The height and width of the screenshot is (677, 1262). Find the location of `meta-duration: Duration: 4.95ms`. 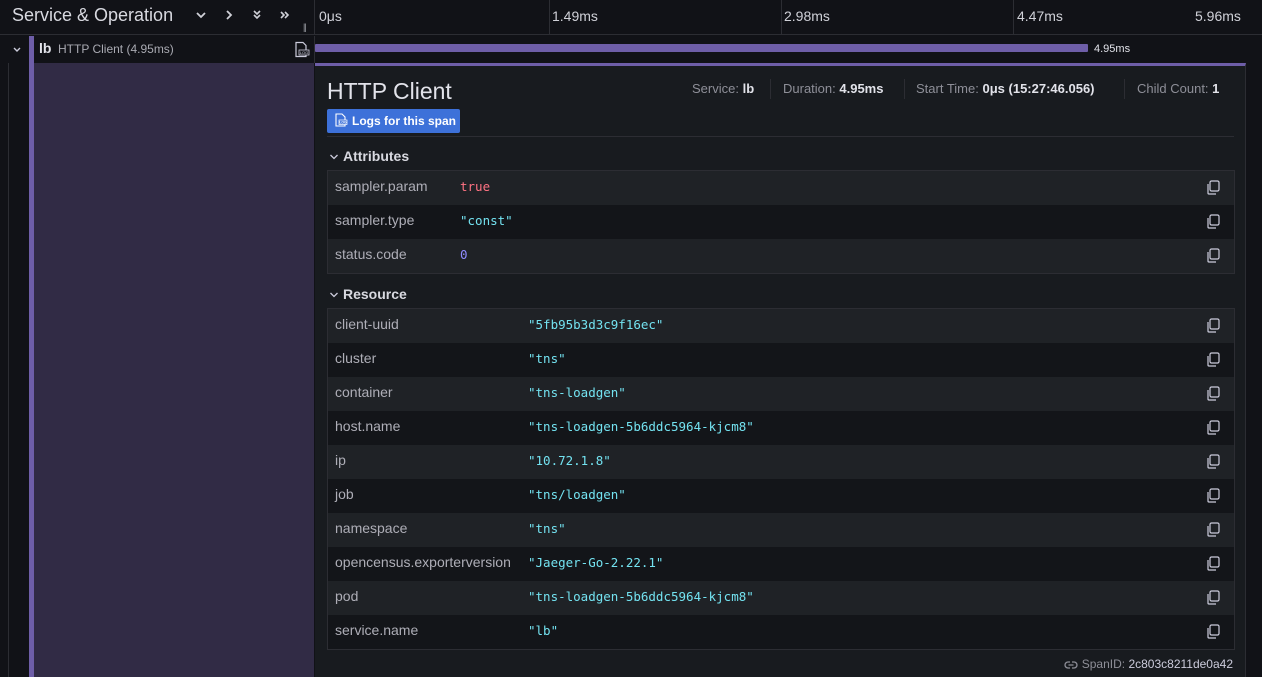

meta-duration: Duration: 4.95ms is located at coordinates (833, 88).